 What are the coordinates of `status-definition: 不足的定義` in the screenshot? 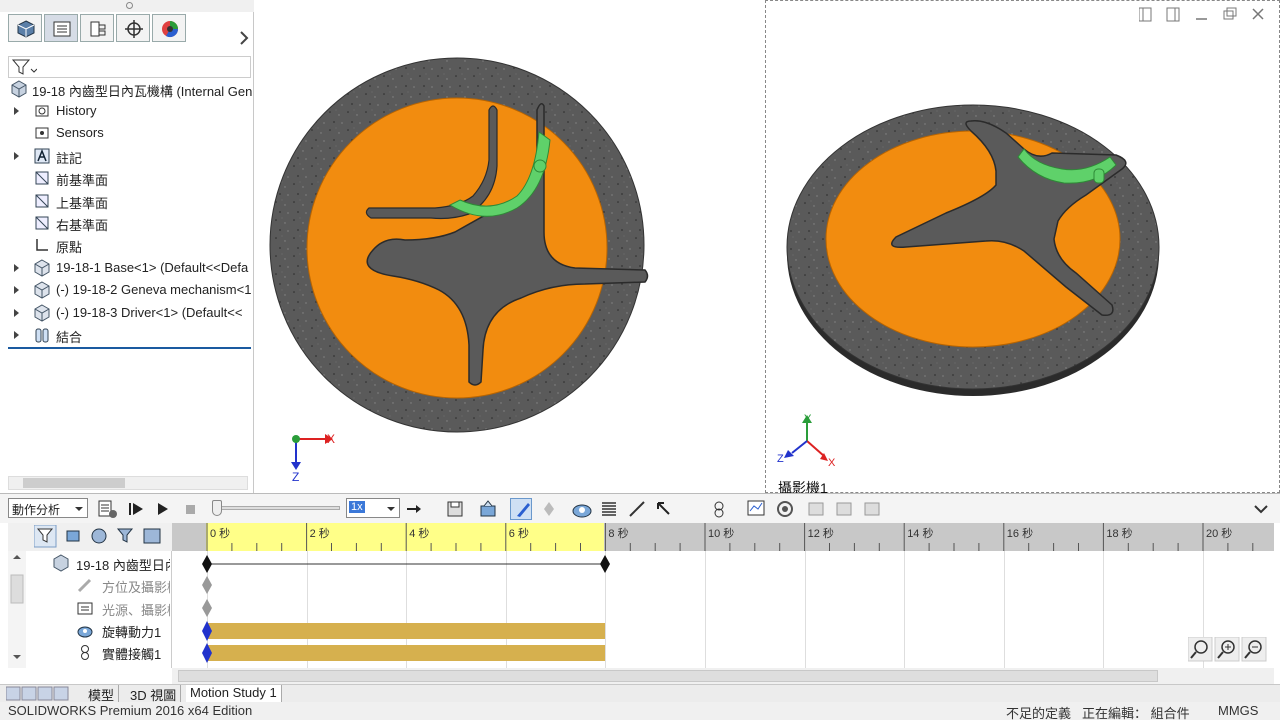 It's located at (1039, 713).